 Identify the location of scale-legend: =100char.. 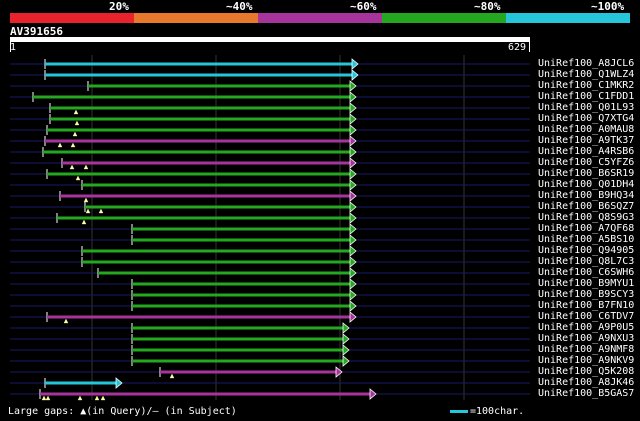
(487, 411).